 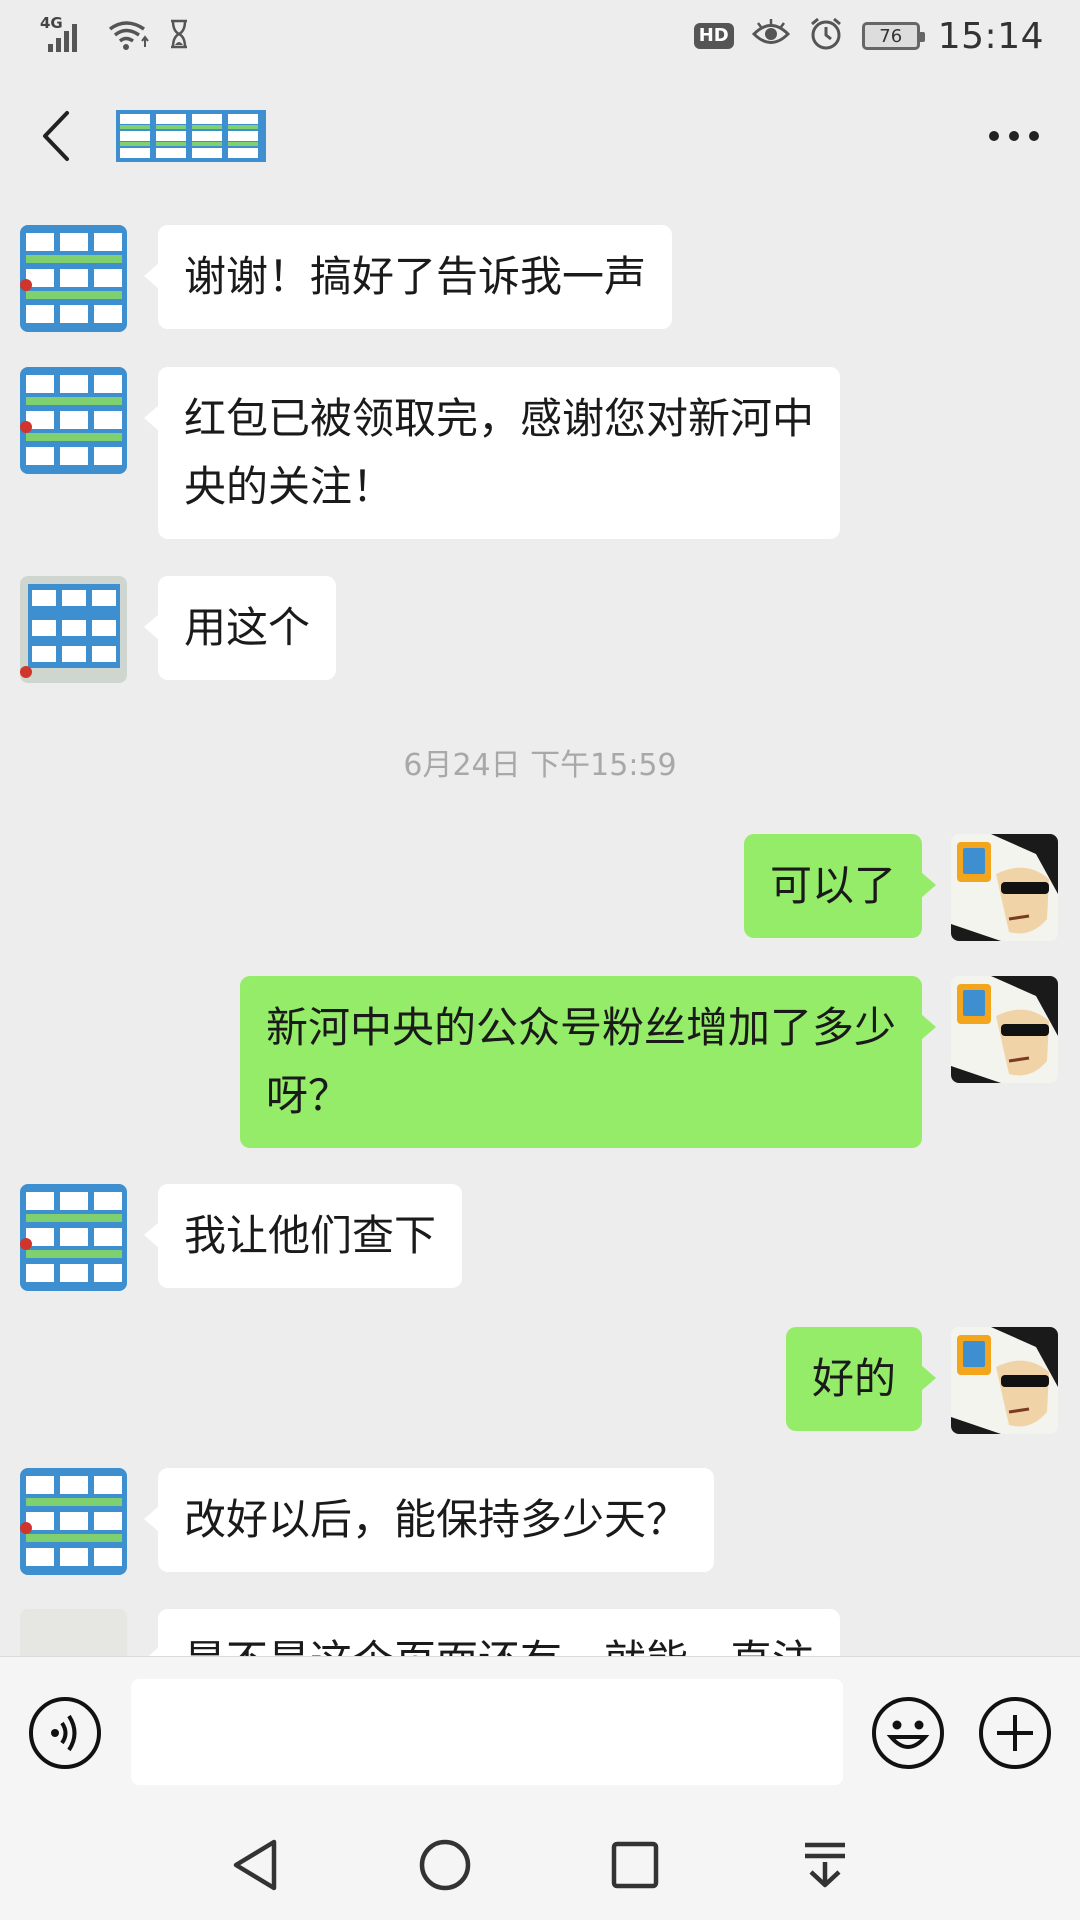 I want to click on circle-home-icon, so click(x=445, y=1865).